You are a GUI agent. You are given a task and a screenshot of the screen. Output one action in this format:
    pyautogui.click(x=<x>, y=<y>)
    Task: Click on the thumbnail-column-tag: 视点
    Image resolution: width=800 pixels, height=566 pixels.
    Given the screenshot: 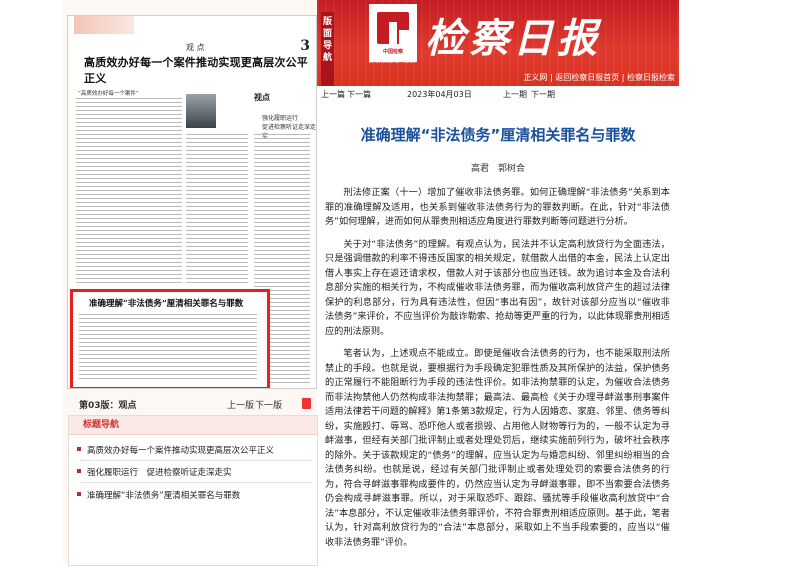 What is the action you would take?
    pyautogui.click(x=262, y=97)
    